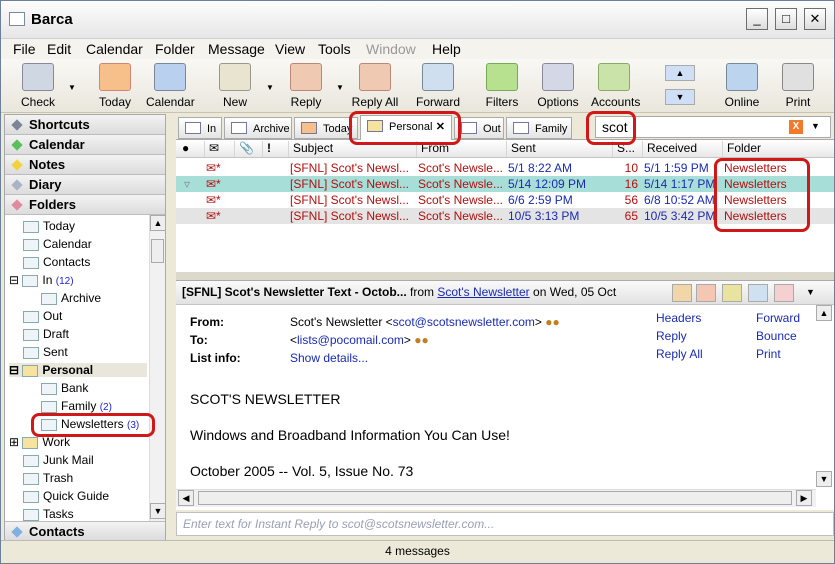  What do you see at coordinates (24, 49) in the screenshot?
I see `menu-file: File` at bounding box center [24, 49].